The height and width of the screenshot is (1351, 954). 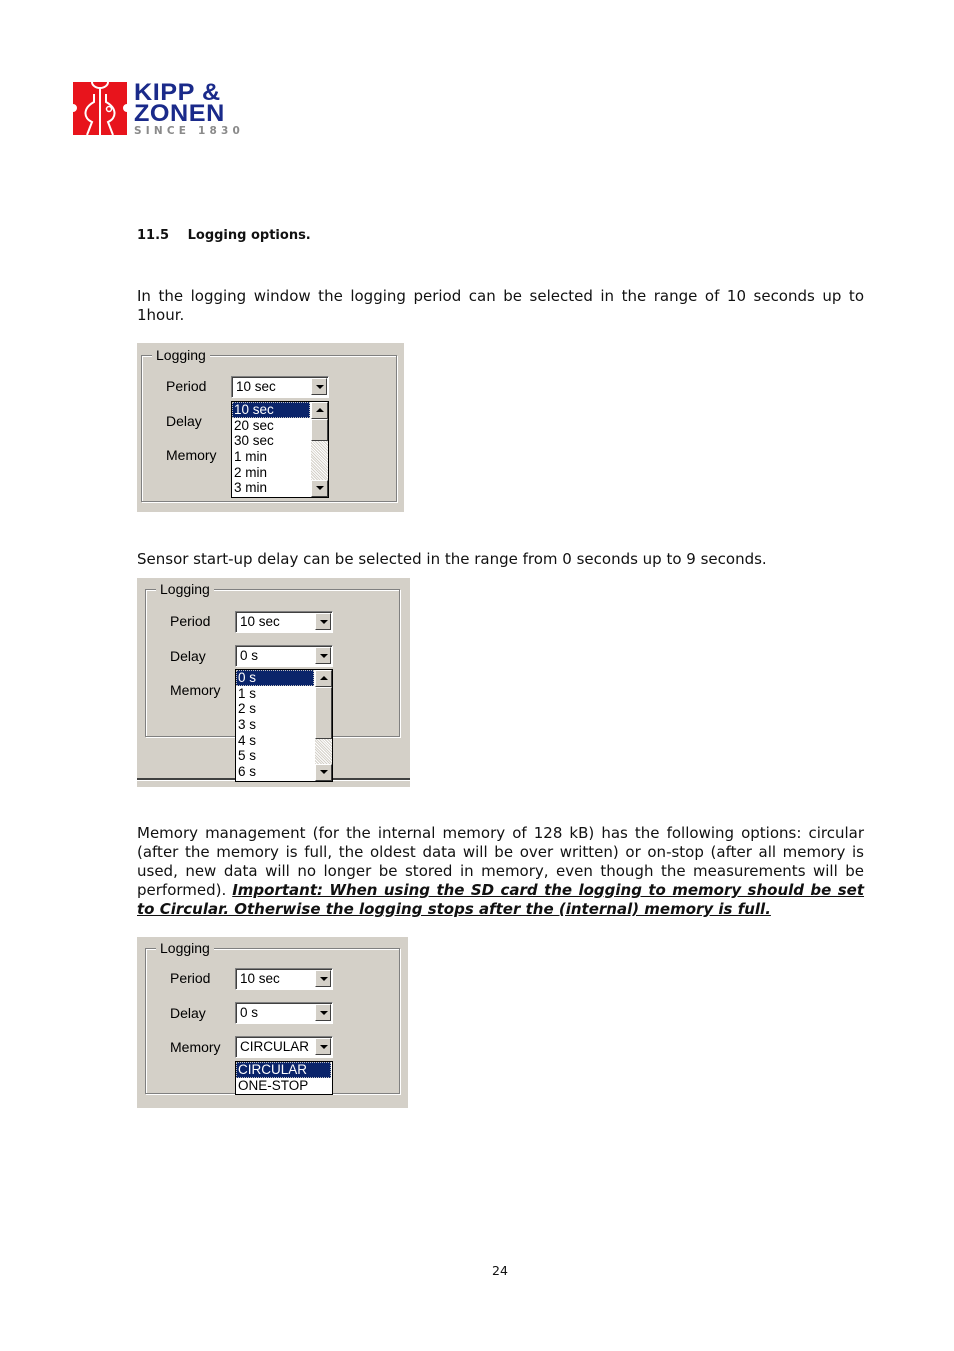 I want to click on section-heading: 11.5 Logging options., so click(x=224, y=235).